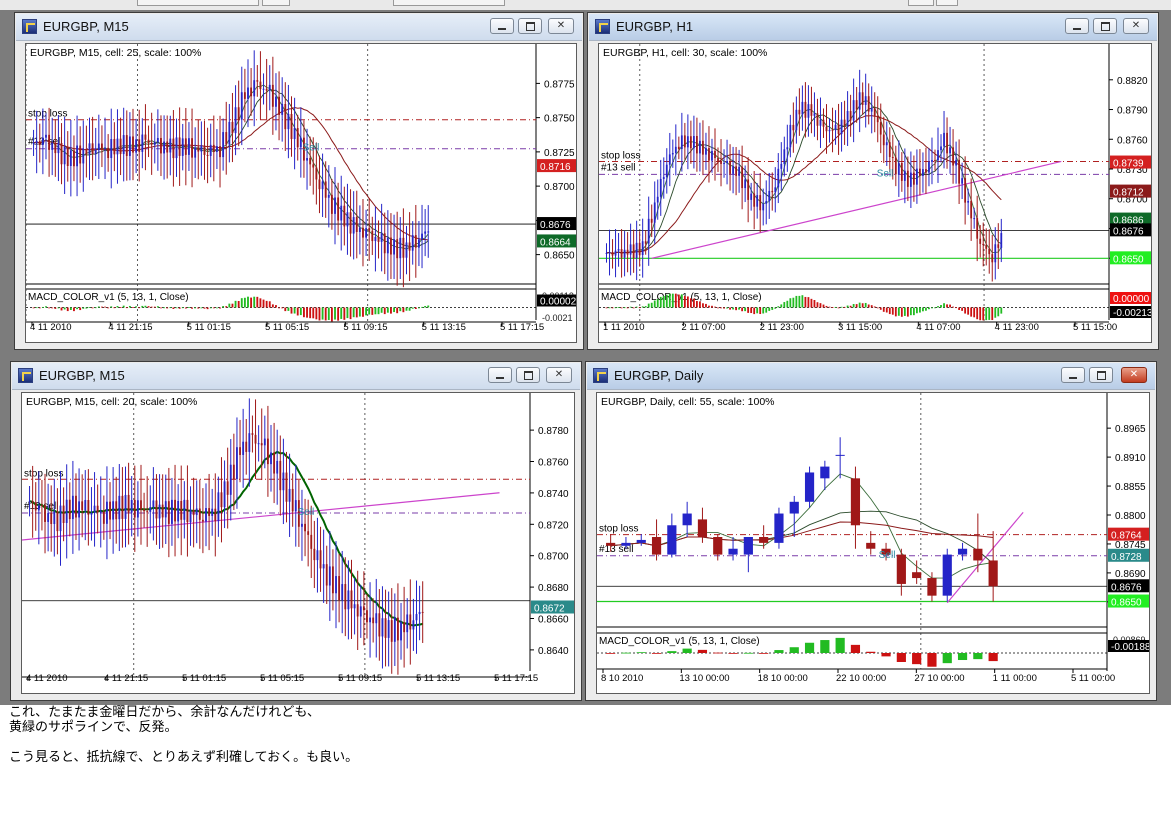  Describe the element at coordinates (1128, 193) in the screenshot. I see `price-tag-text: 0.8712` at that location.